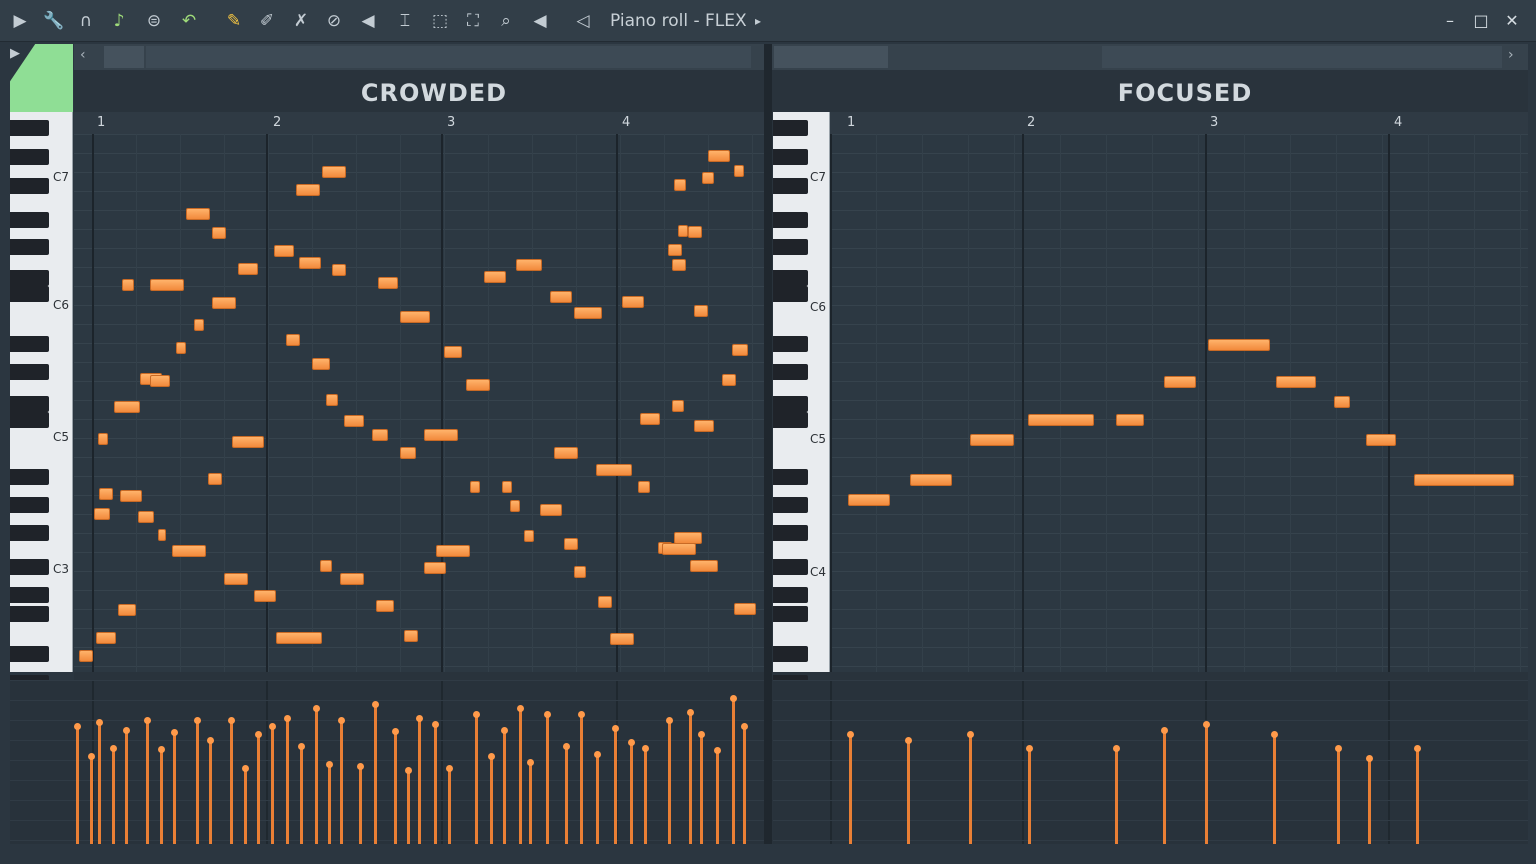 The width and height of the screenshot is (1536, 864). Describe the element at coordinates (405, 21) in the screenshot. I see `slice-icon: ⌶` at that location.